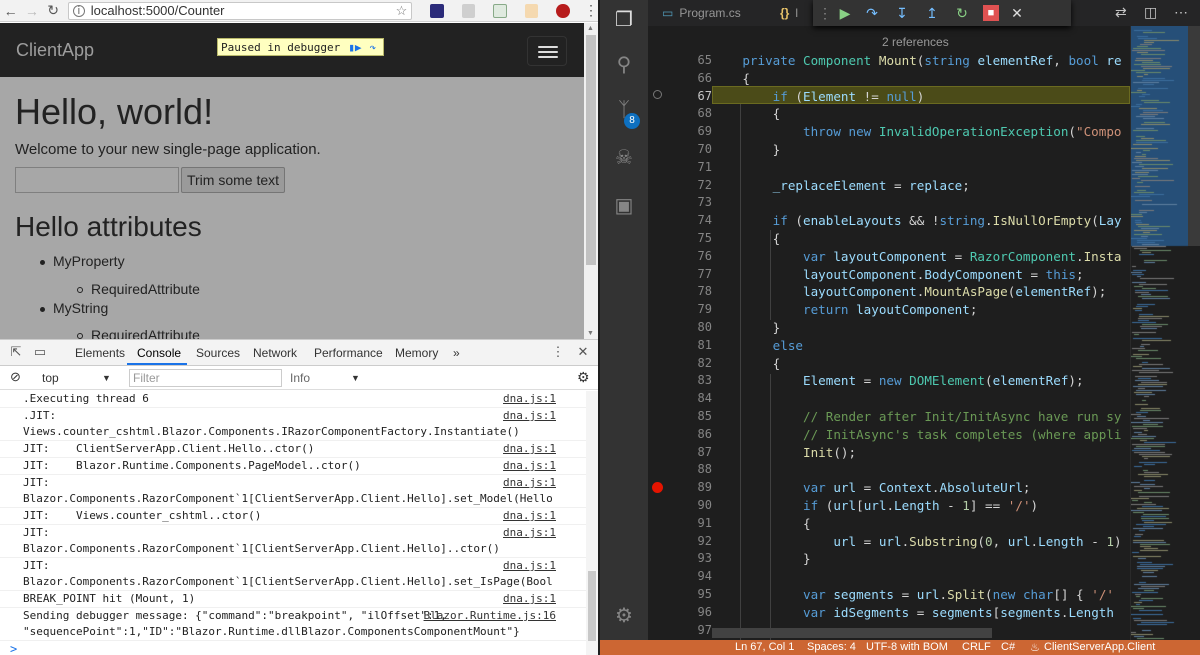 The height and width of the screenshot is (655, 1200). Describe the element at coordinates (624, 65) in the screenshot. I see `search-icon: ⚲` at that location.